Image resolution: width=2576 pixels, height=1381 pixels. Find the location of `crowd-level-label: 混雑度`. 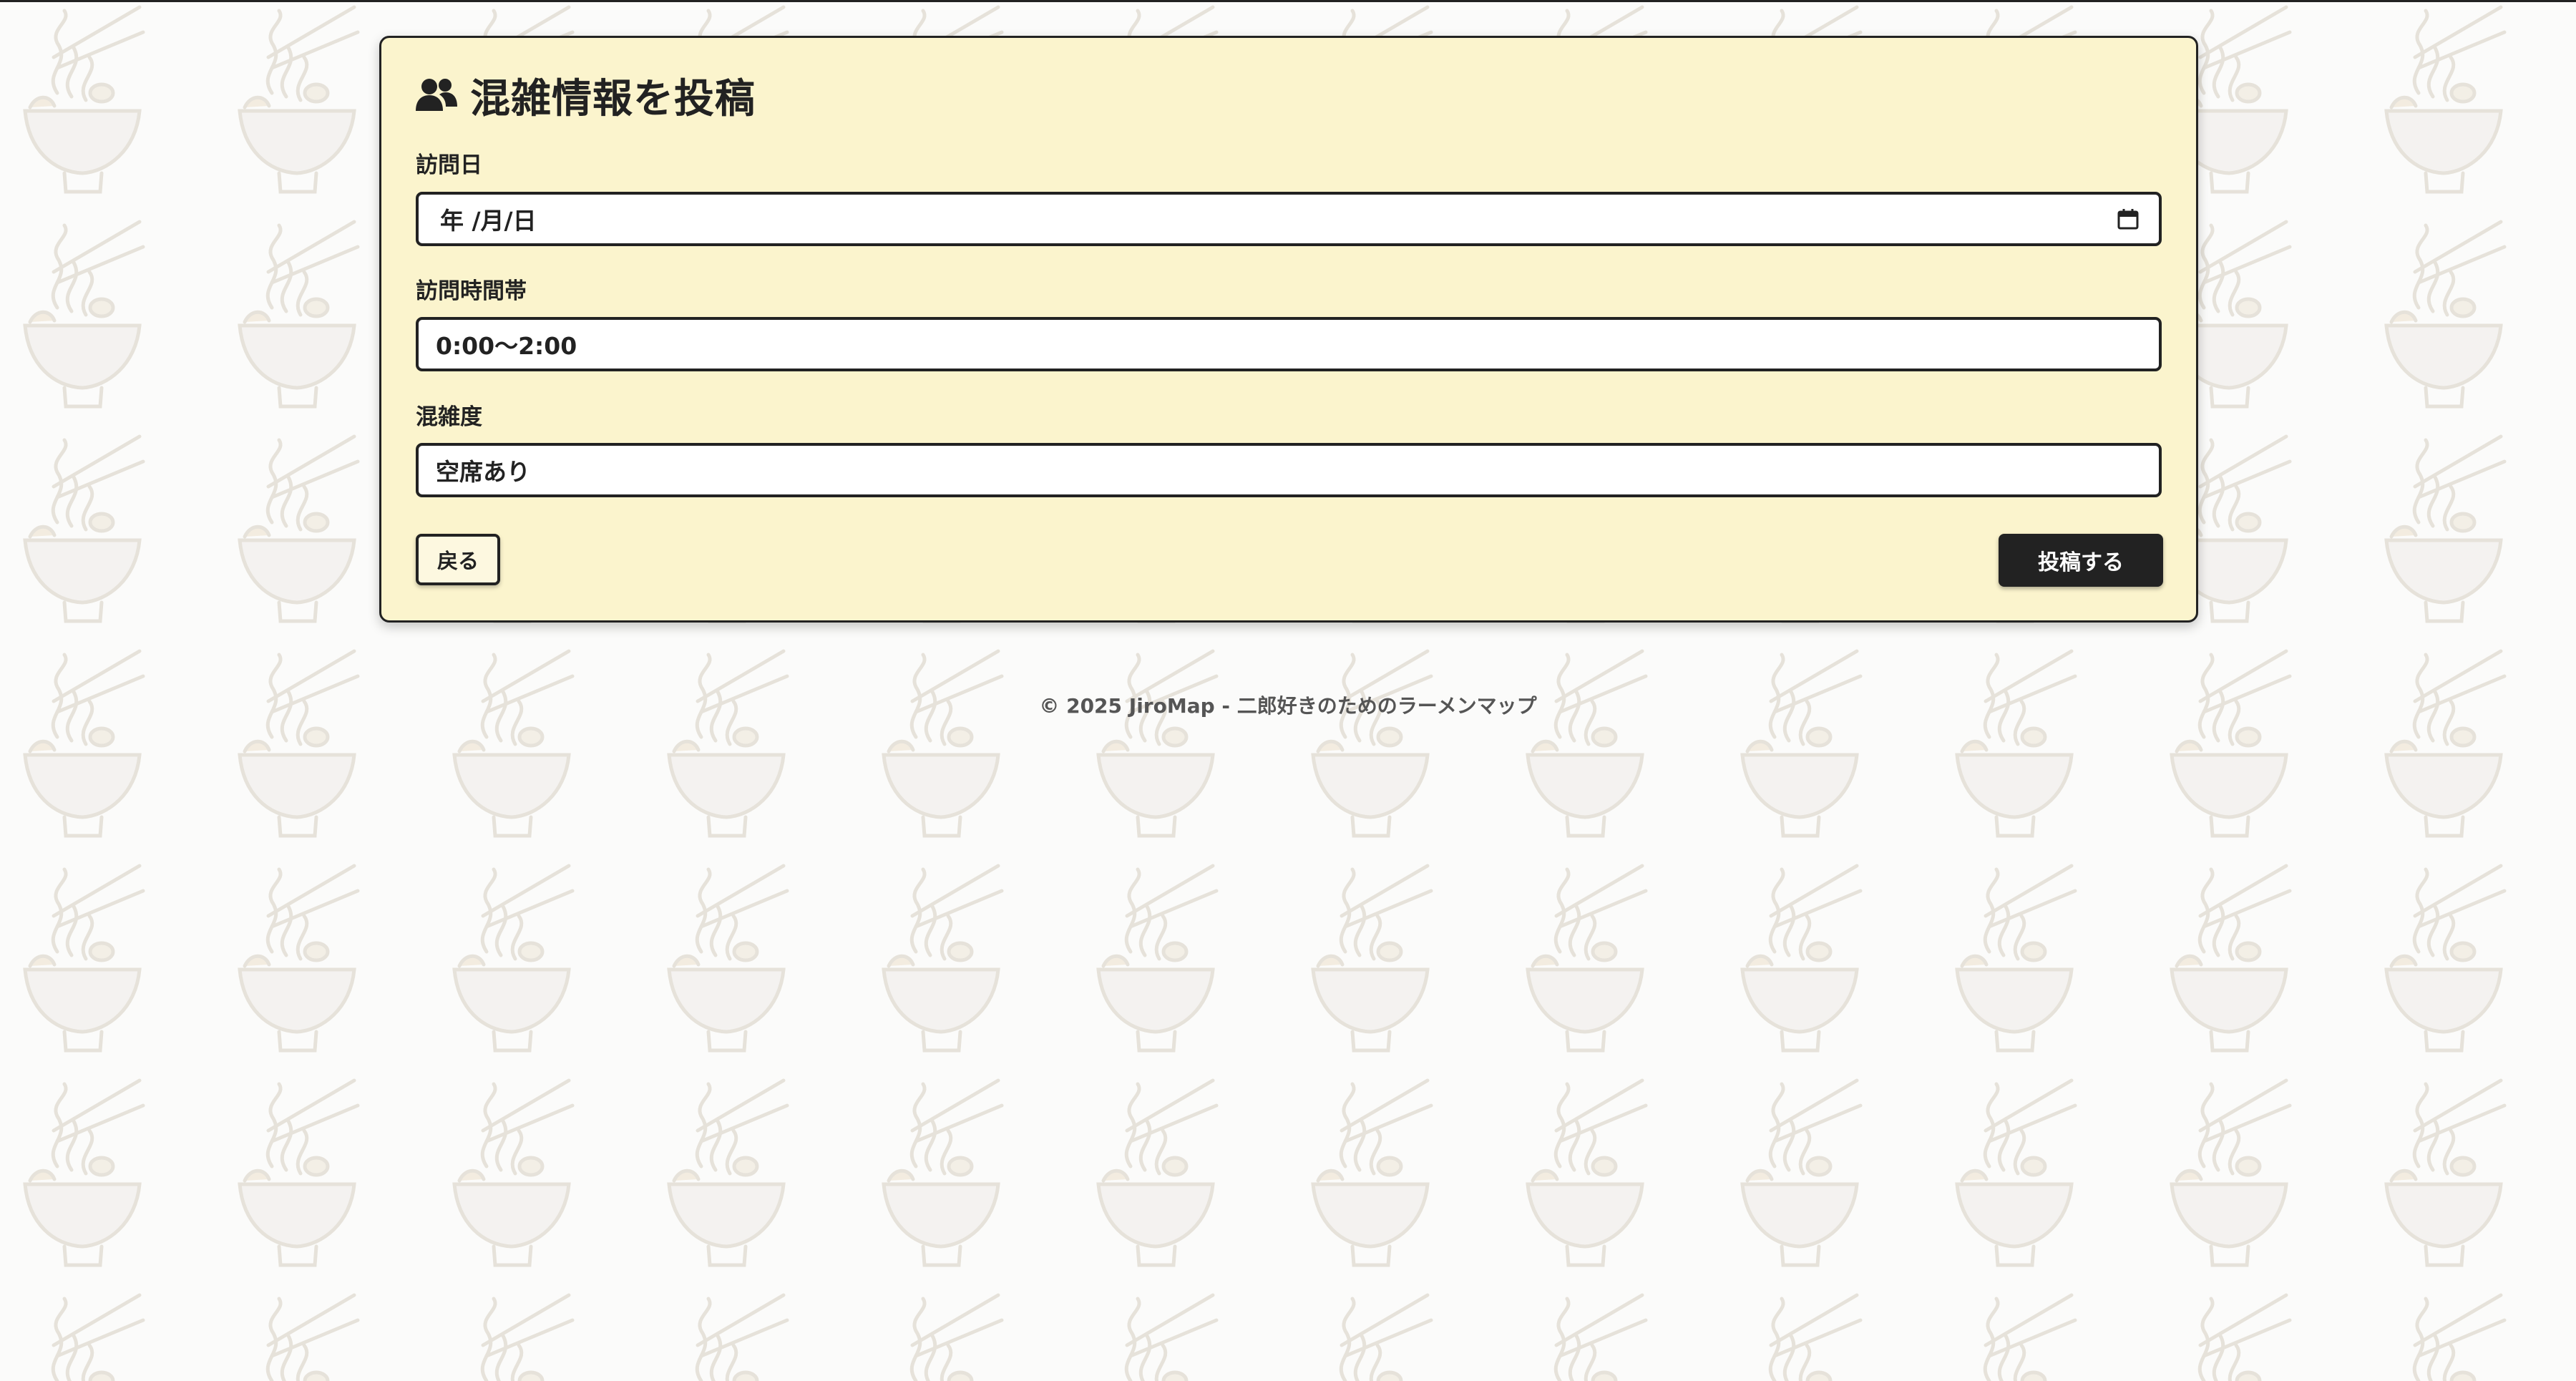

crowd-level-label: 混雑度 is located at coordinates (449, 417).